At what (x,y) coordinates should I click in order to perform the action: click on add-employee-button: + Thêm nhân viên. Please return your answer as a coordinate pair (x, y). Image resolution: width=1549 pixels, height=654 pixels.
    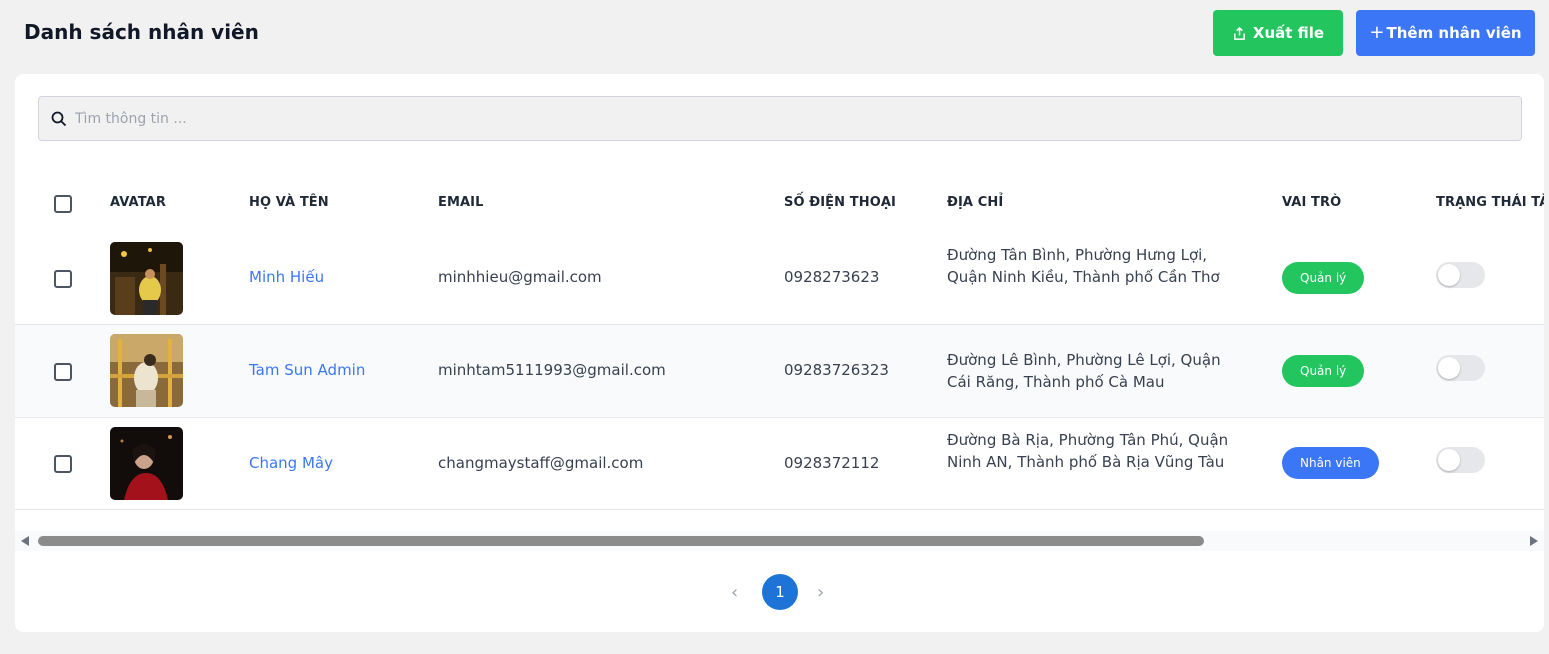
    Looking at the image, I should click on (1445, 33).